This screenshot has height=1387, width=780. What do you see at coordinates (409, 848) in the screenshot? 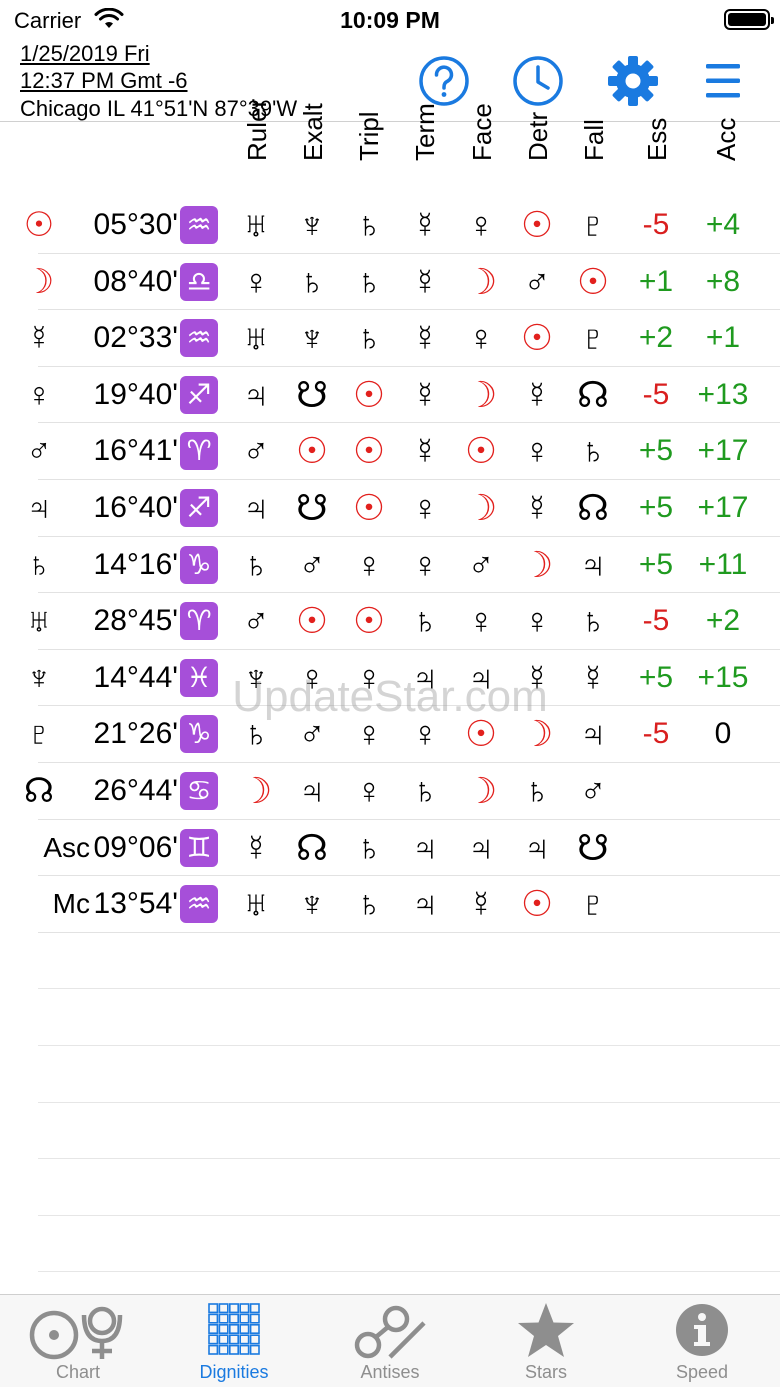
I see `table-row: Asc 09°06' ♊ ☿ ☊ ♄ ♃ ♃ ♃ ☋` at bounding box center [409, 848].